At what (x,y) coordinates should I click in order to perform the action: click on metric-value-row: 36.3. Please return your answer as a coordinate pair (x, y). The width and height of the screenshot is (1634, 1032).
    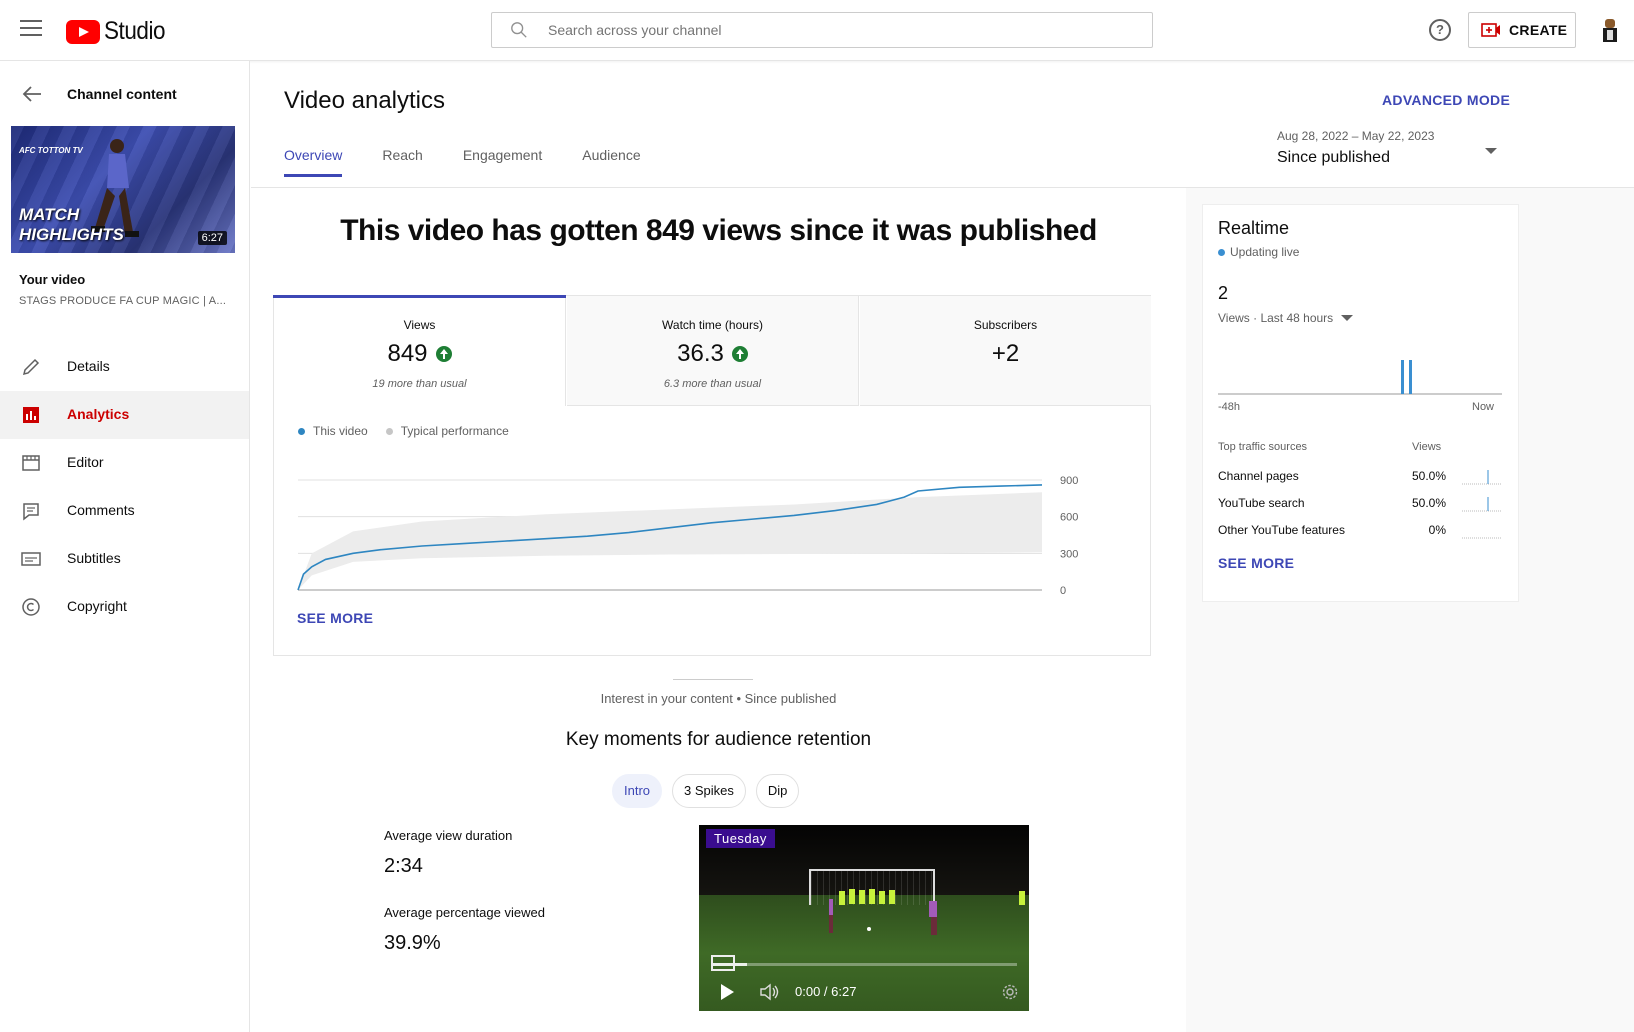
    Looking at the image, I should click on (712, 354).